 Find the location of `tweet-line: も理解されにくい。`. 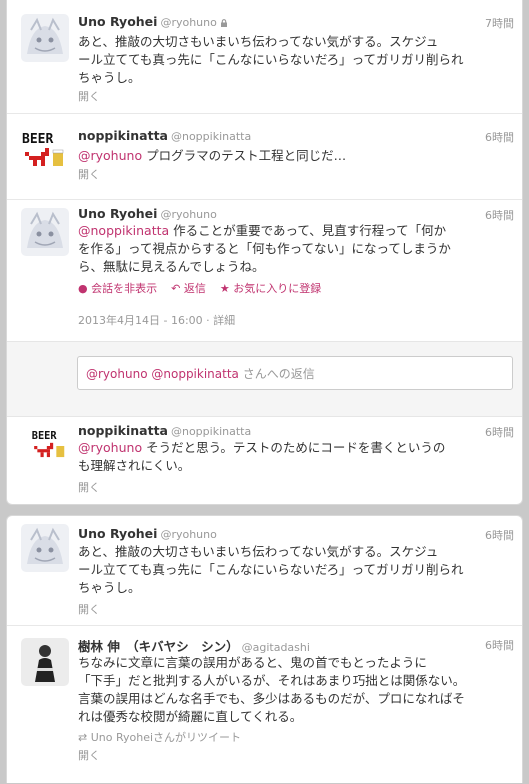

tweet-line: も理解されにくい。 is located at coordinates (134, 465).